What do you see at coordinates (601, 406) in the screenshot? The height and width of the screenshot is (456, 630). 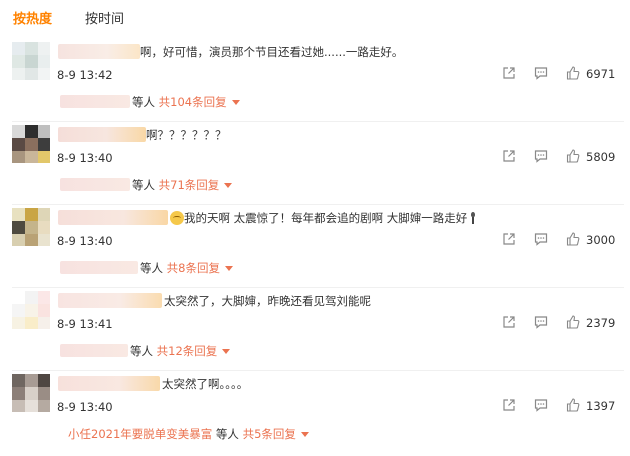 I see `like-count: 1397` at bounding box center [601, 406].